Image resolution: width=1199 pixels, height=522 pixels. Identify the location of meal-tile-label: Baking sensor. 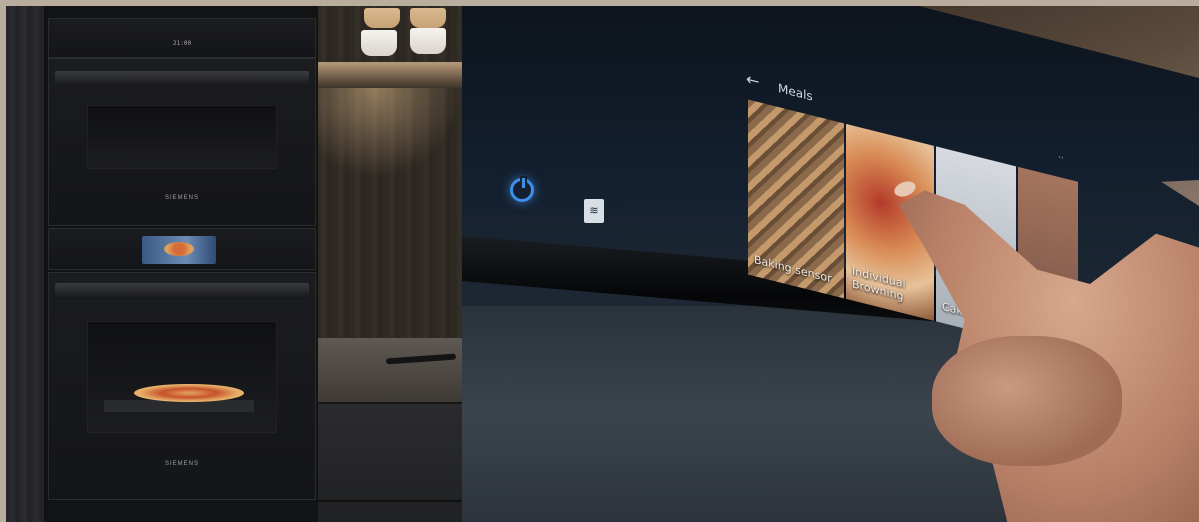
(793, 269).